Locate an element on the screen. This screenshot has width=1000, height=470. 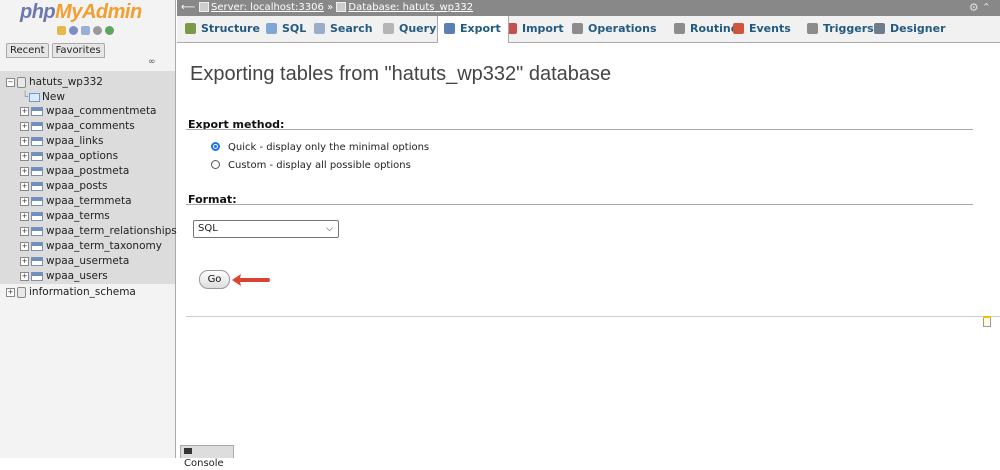
tree-item-label: wpaa_termmeta is located at coordinates (89, 201).